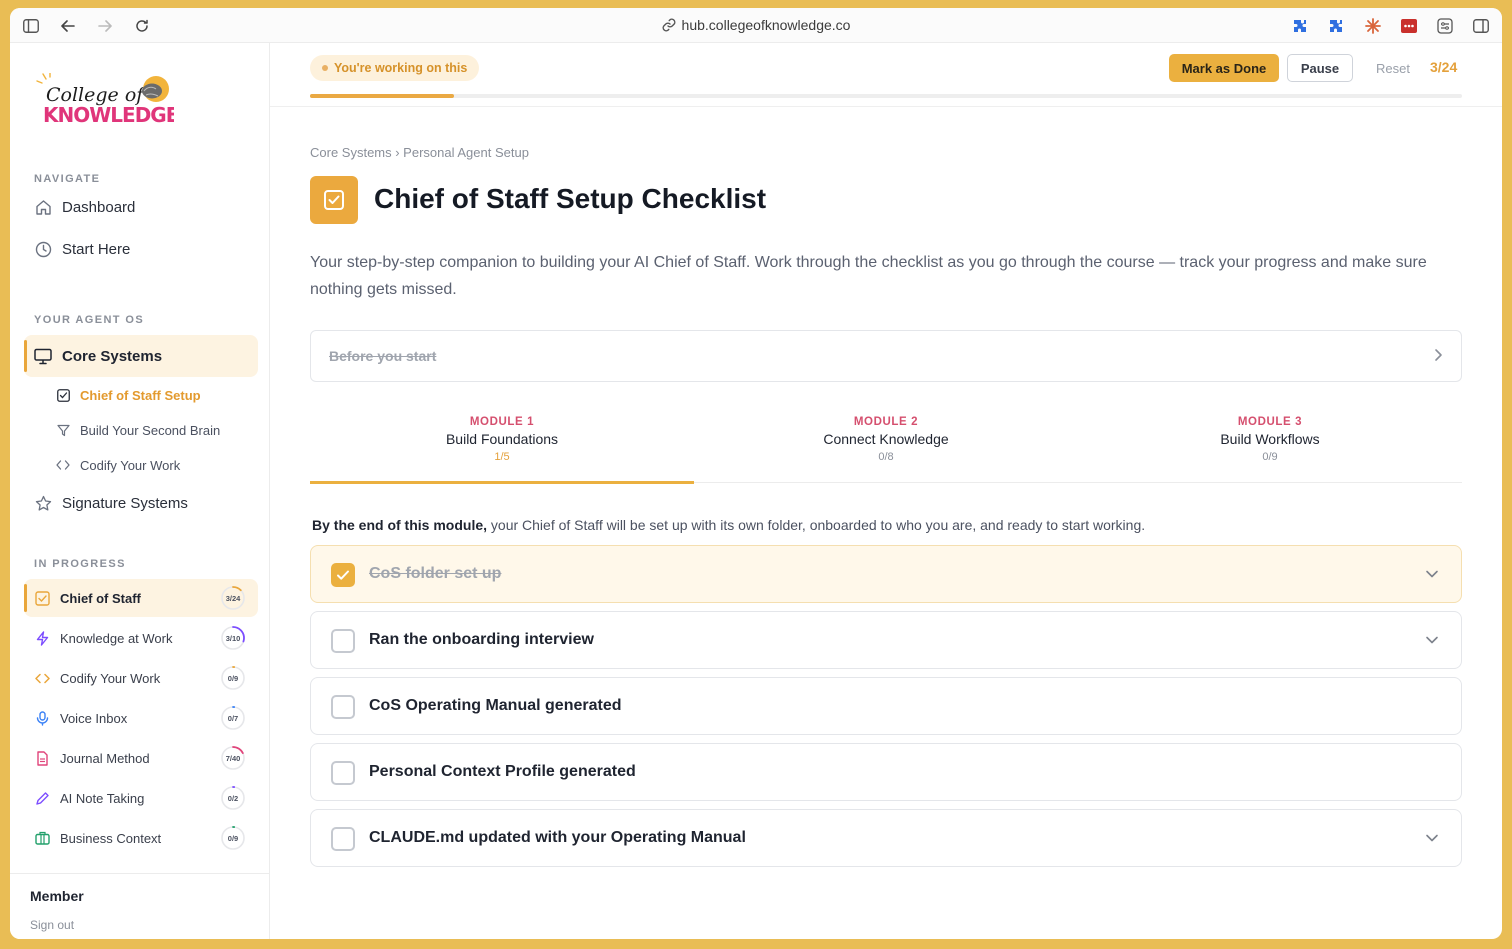  Describe the element at coordinates (886, 772) in the screenshot. I see `checklist-item: Personal Context Profile generated` at that location.